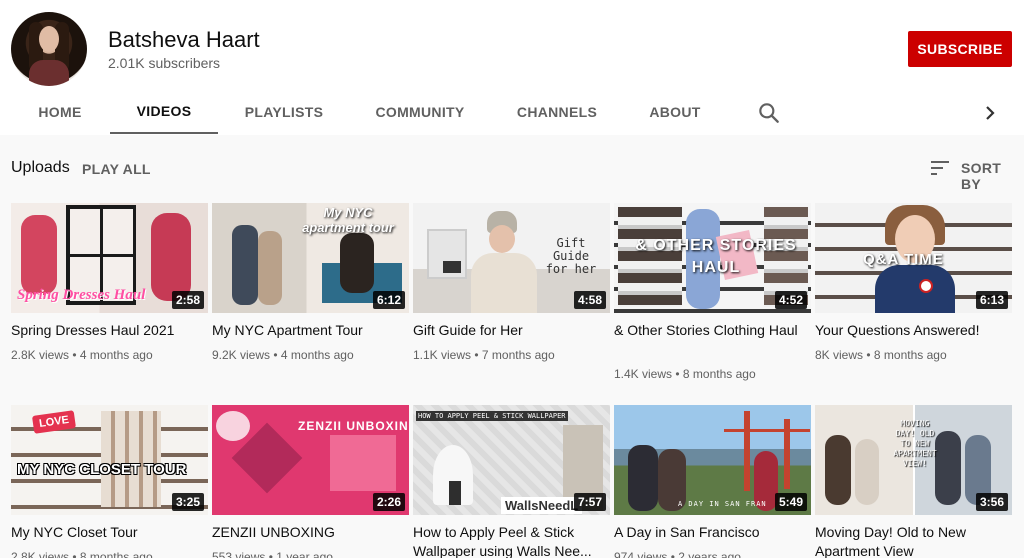  I want to click on sort-by-button: SORT BY, so click(992, 176).